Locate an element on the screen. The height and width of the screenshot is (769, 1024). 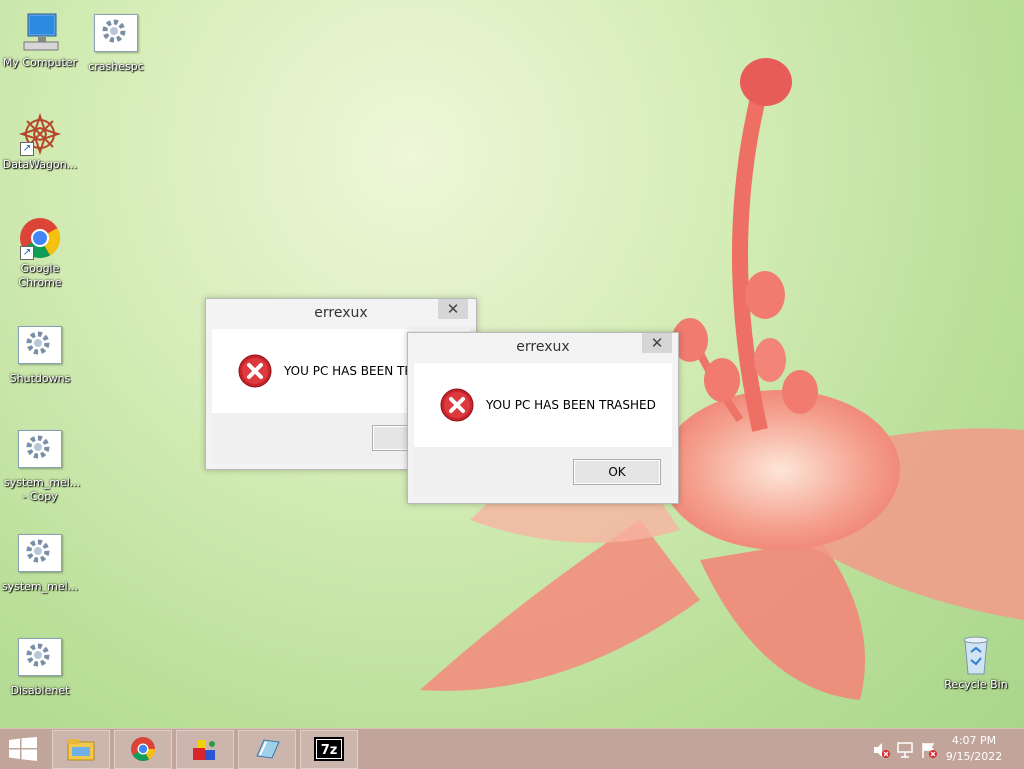
dialog-body: YOU PC HAS BEEN TRASHED is located at coordinates (543, 405).